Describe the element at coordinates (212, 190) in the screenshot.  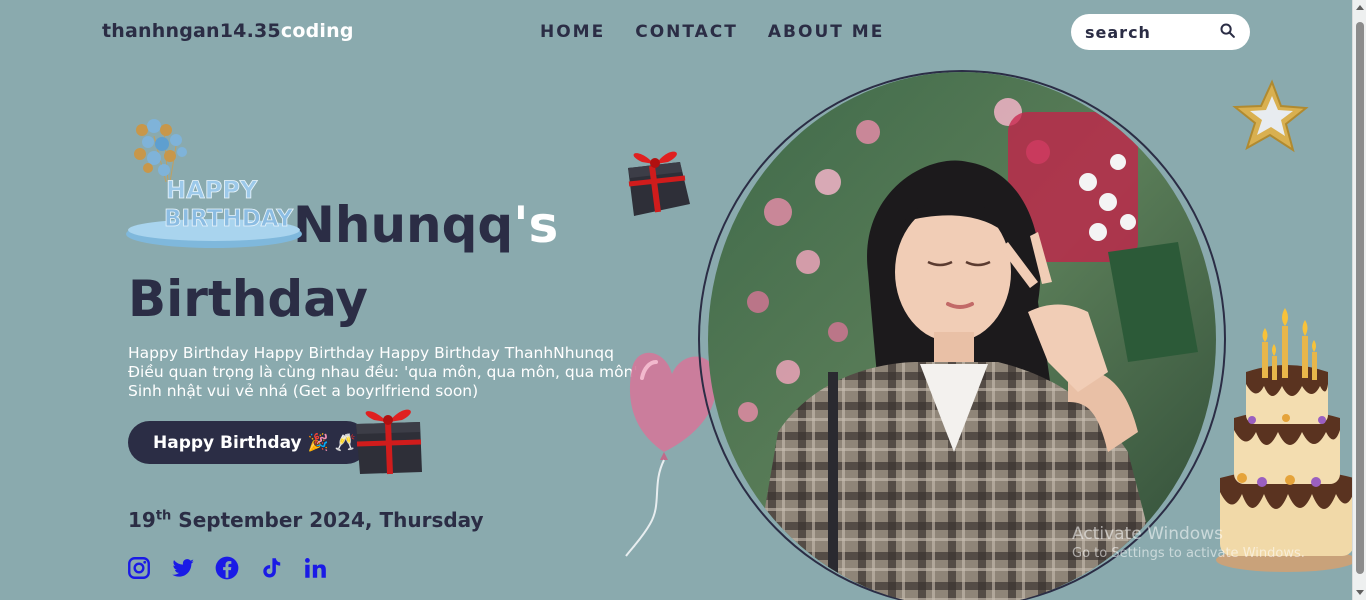
I see `sign-text-happy: HAPPY` at that location.